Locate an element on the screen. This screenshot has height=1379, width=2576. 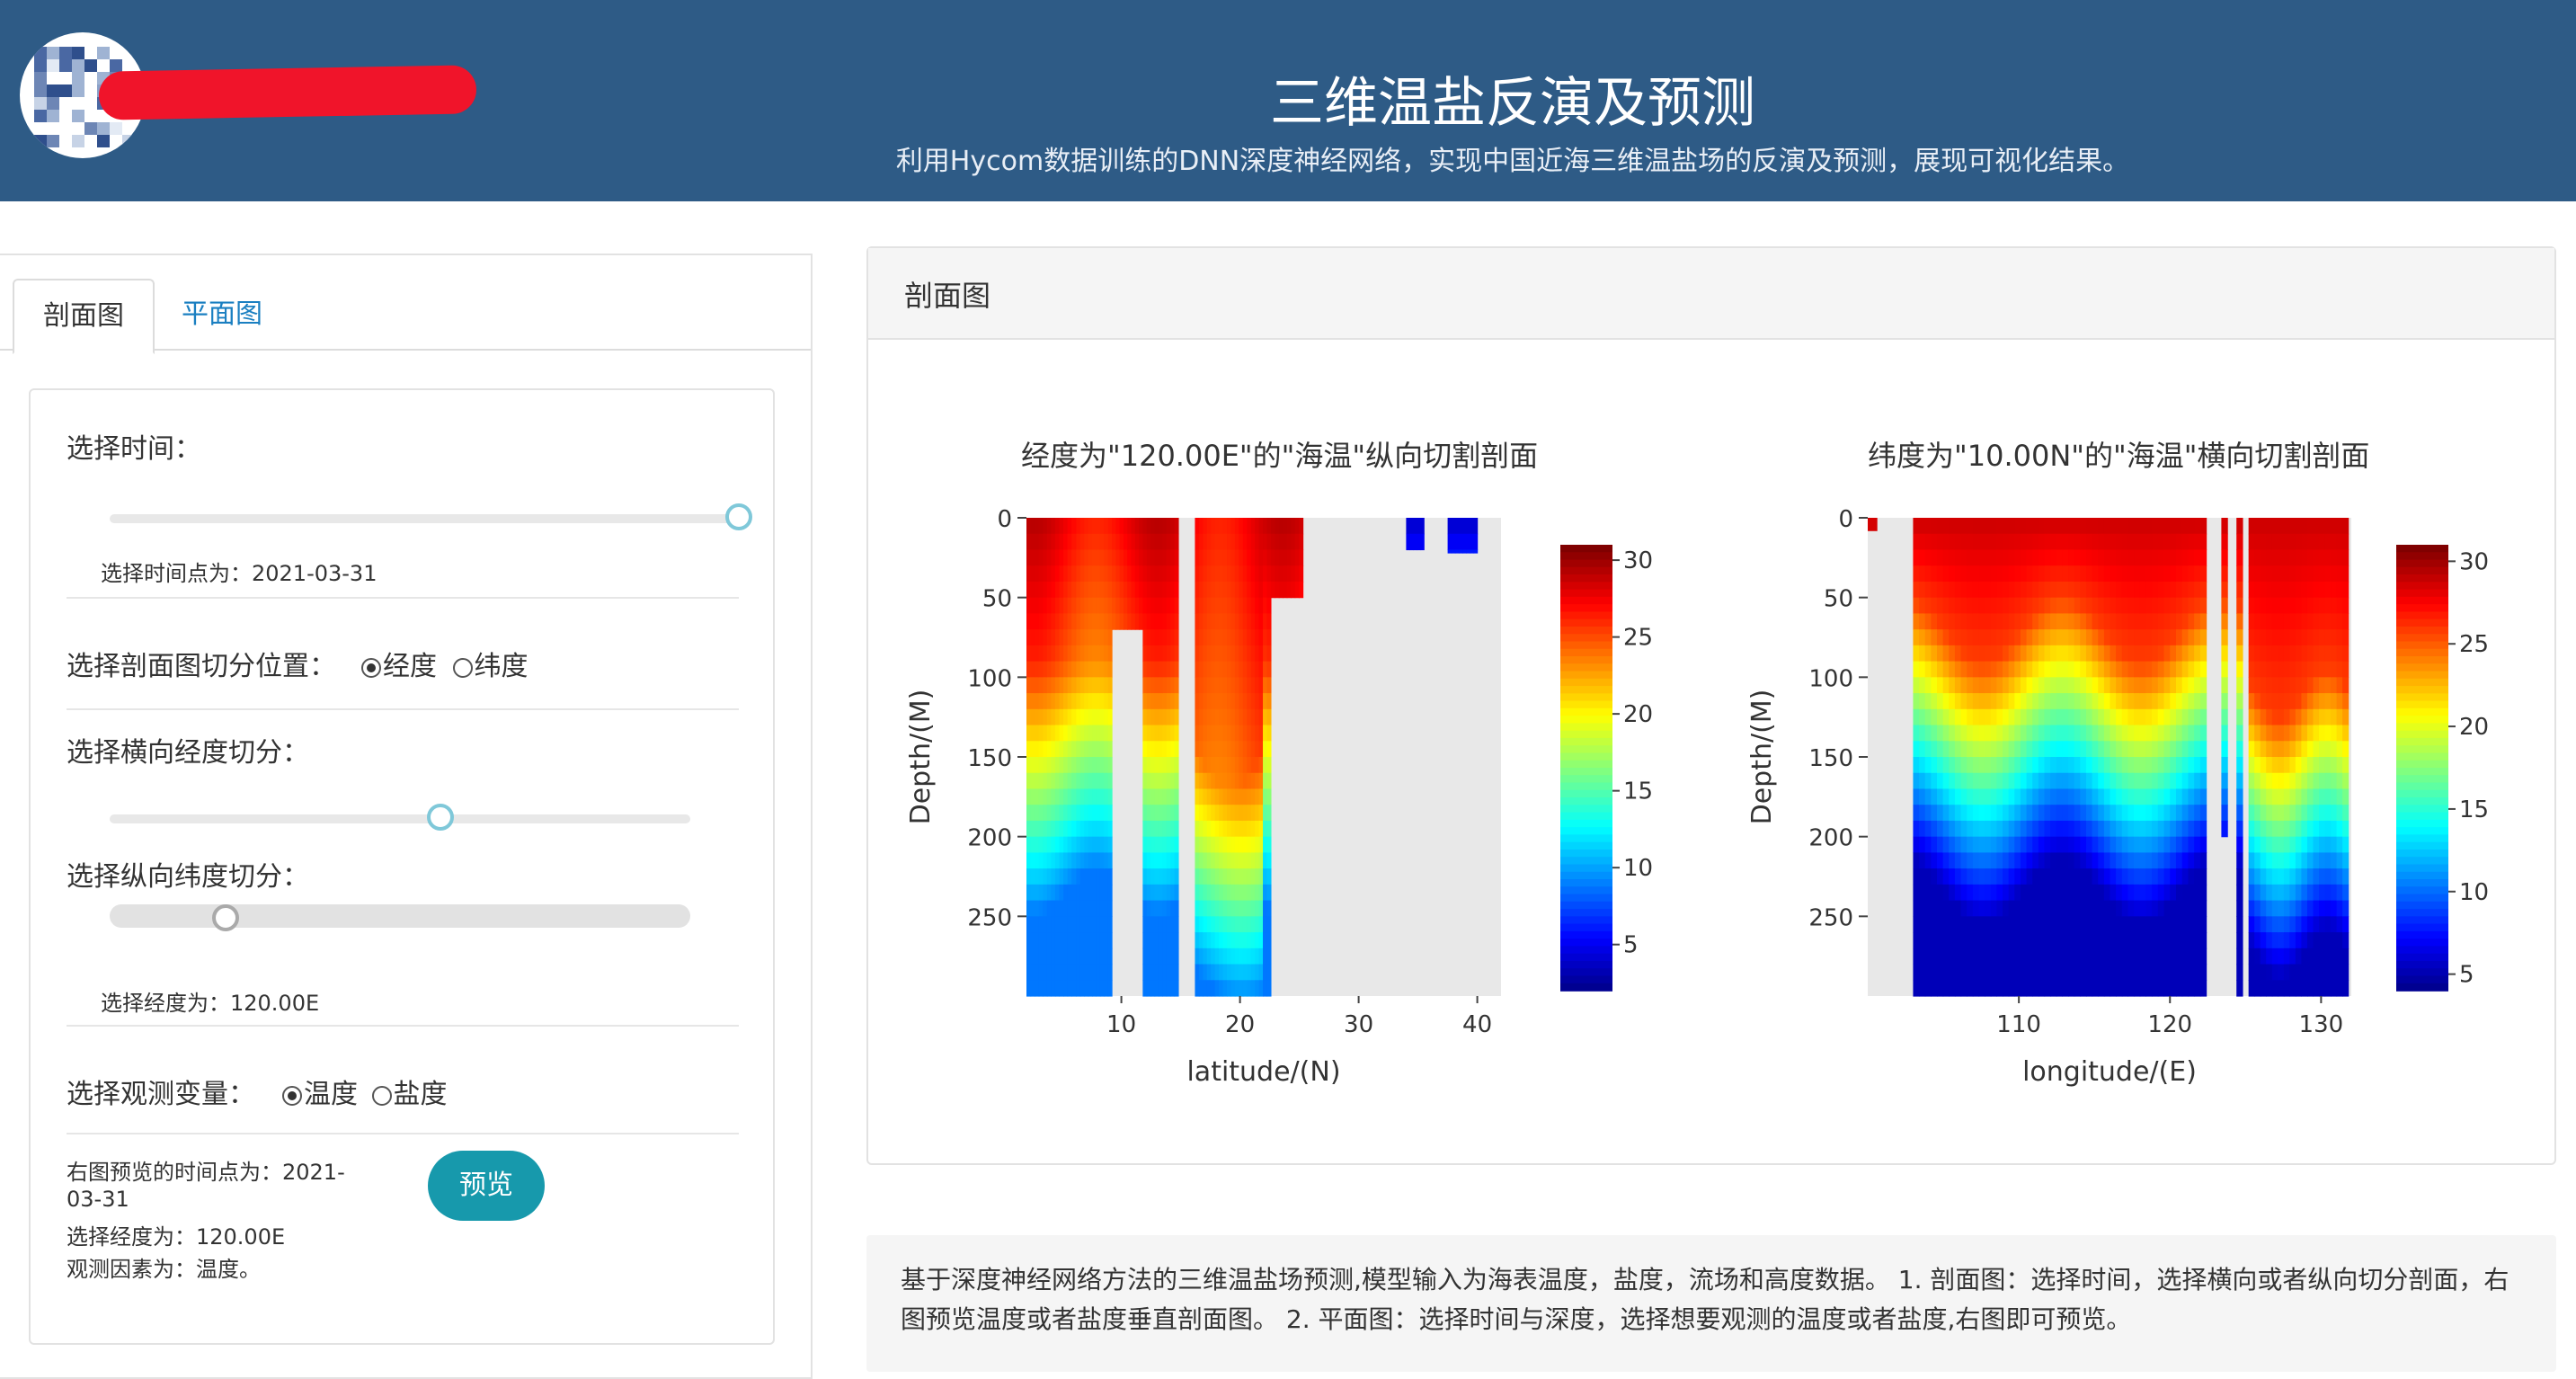
time-slider-thumb is located at coordinates (738, 517).